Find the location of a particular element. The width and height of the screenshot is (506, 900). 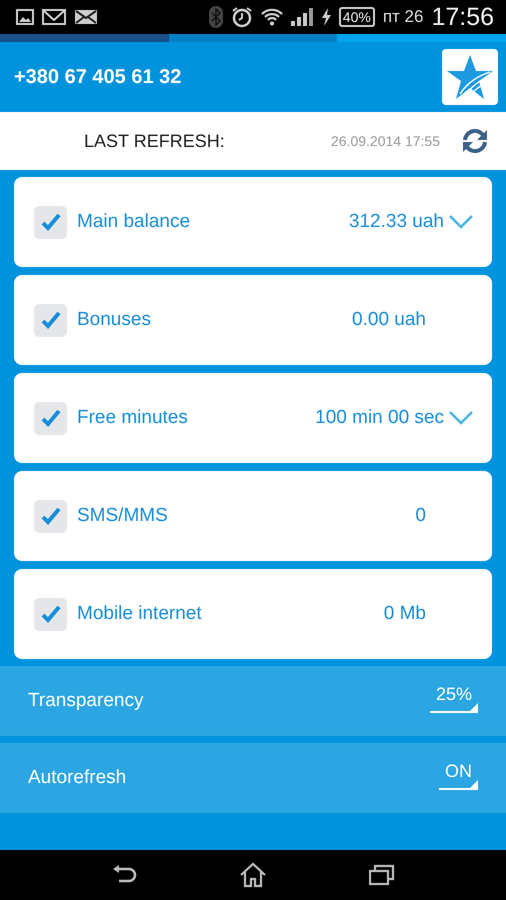

signal-icon is located at coordinates (301, 17).